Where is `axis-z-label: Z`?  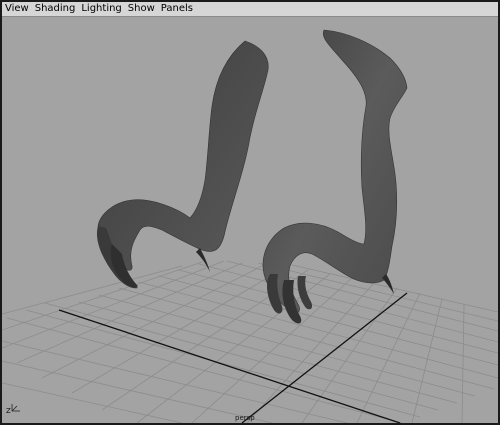 axis-z-label: Z is located at coordinates (8, 410).